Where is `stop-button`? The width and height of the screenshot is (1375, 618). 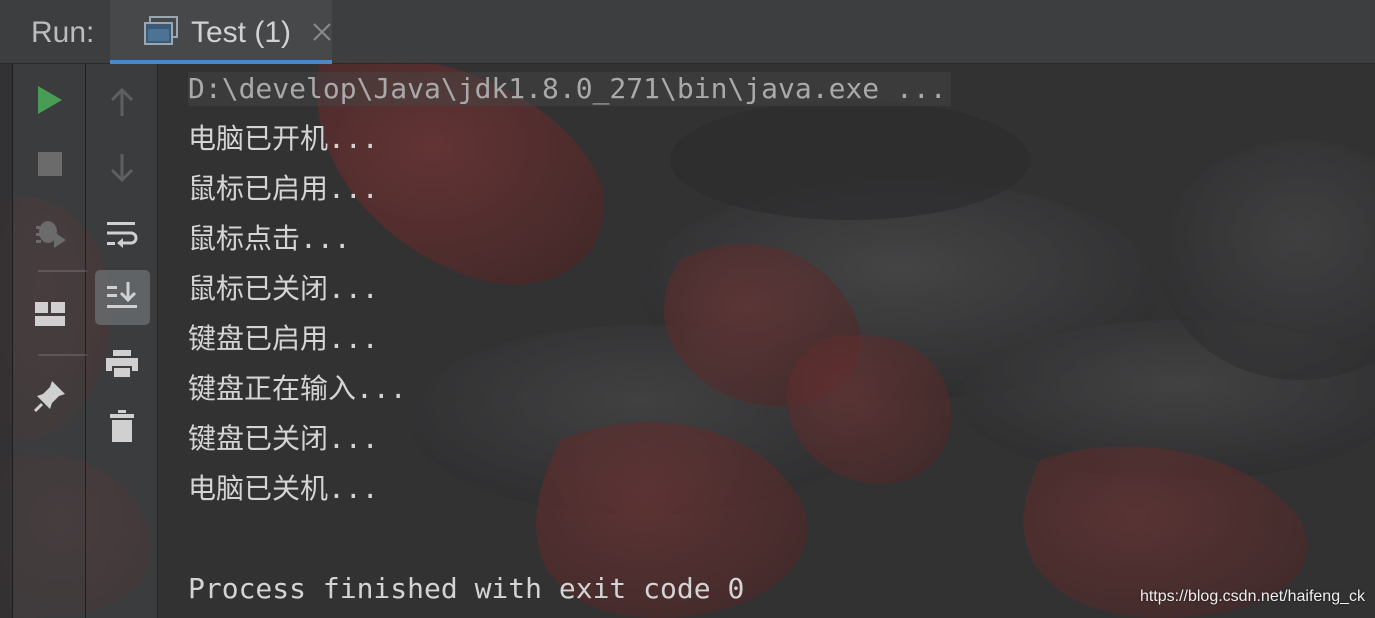 stop-button is located at coordinates (50, 164).